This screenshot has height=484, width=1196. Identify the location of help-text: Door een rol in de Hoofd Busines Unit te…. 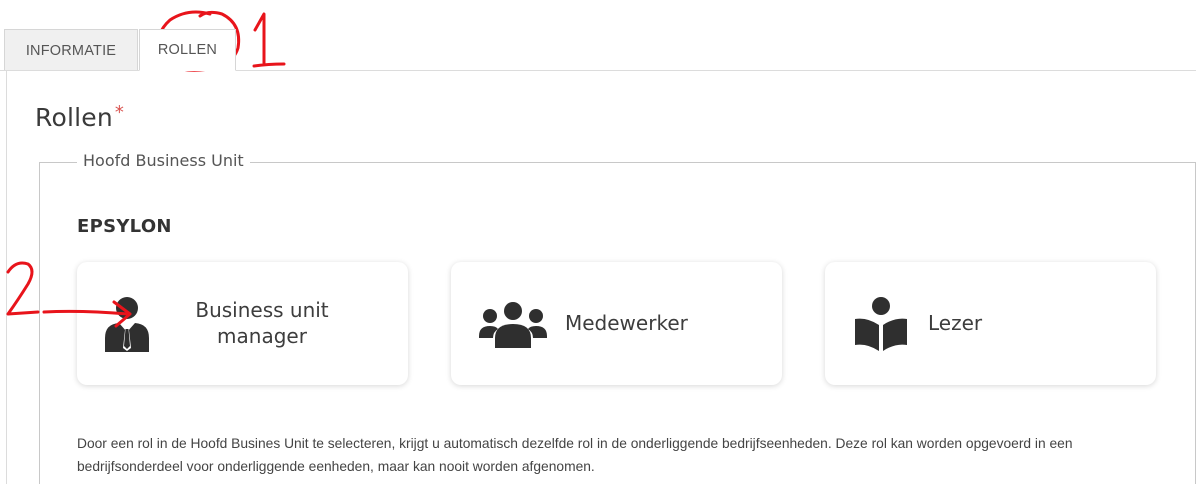
(575, 455).